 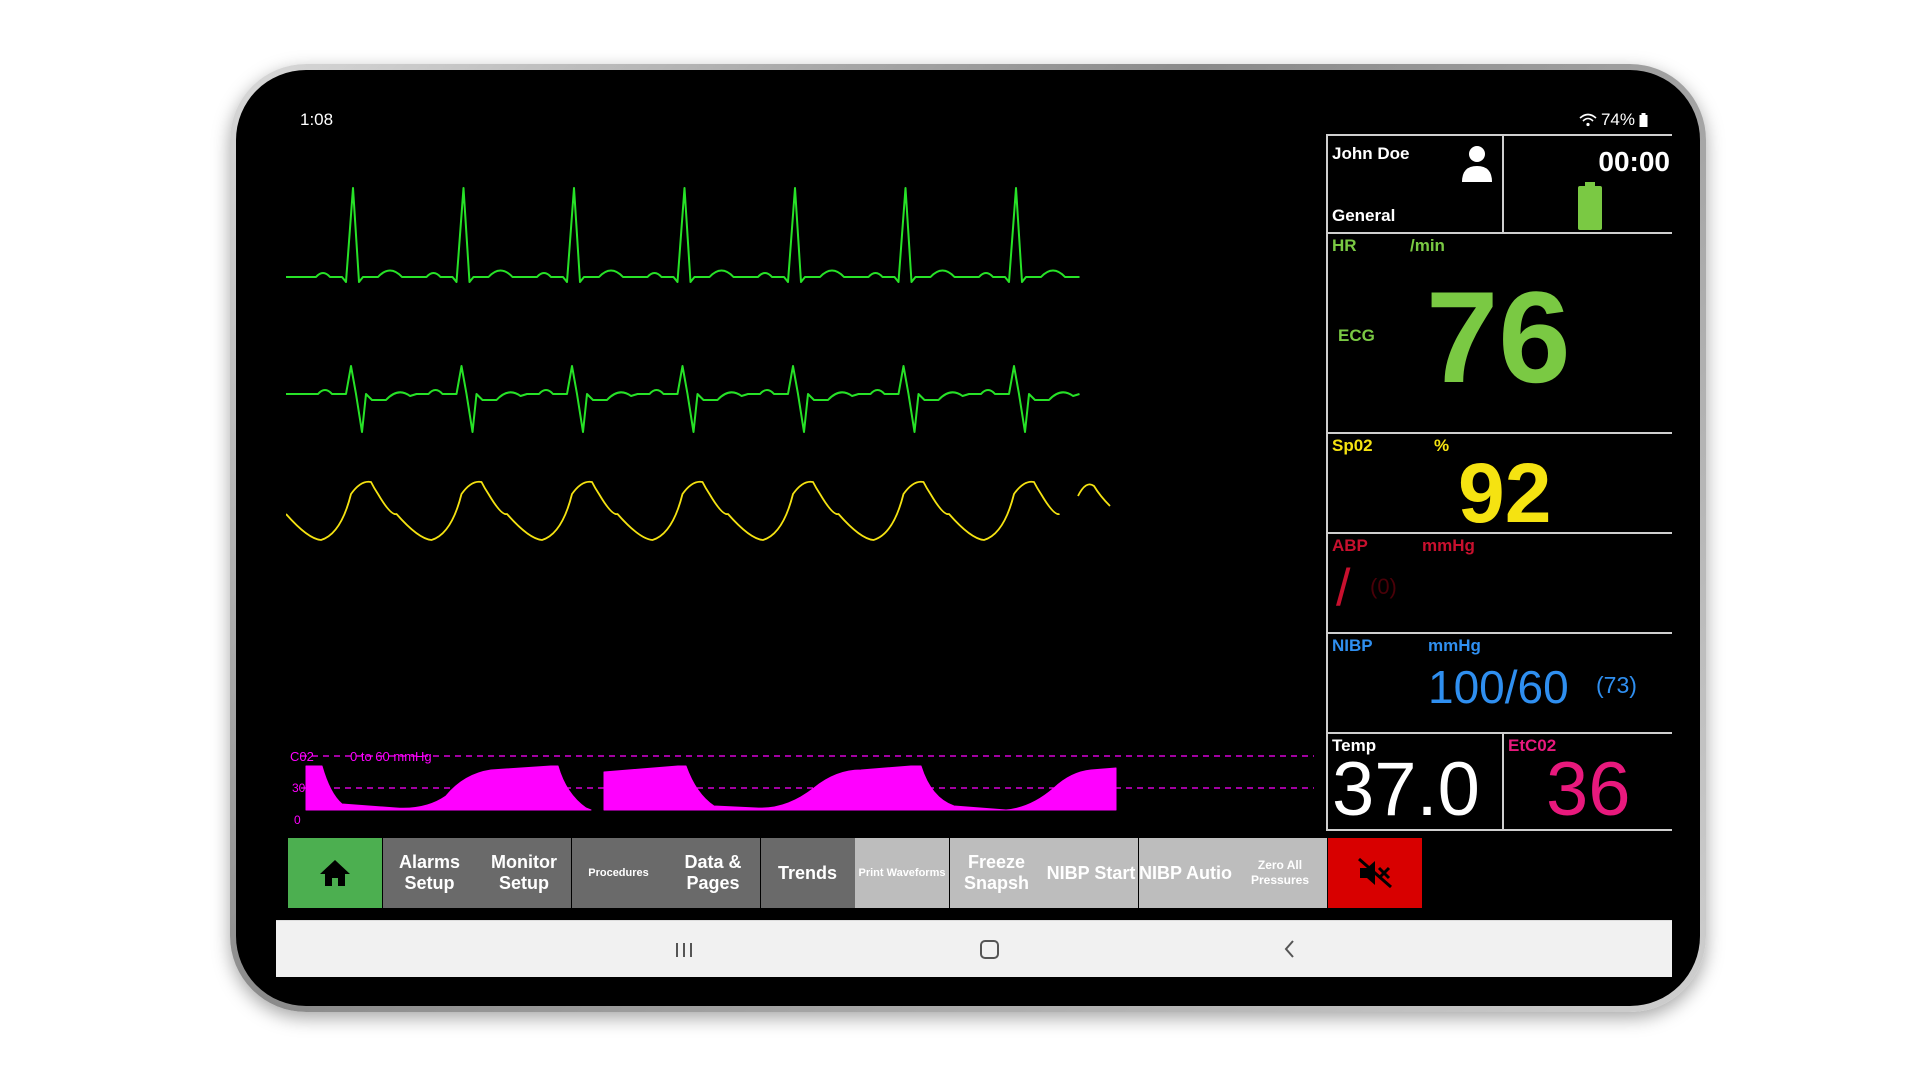 What do you see at coordinates (1280, 873) in the screenshot?
I see `zero-all-pressures-button: Zero All Pressures` at bounding box center [1280, 873].